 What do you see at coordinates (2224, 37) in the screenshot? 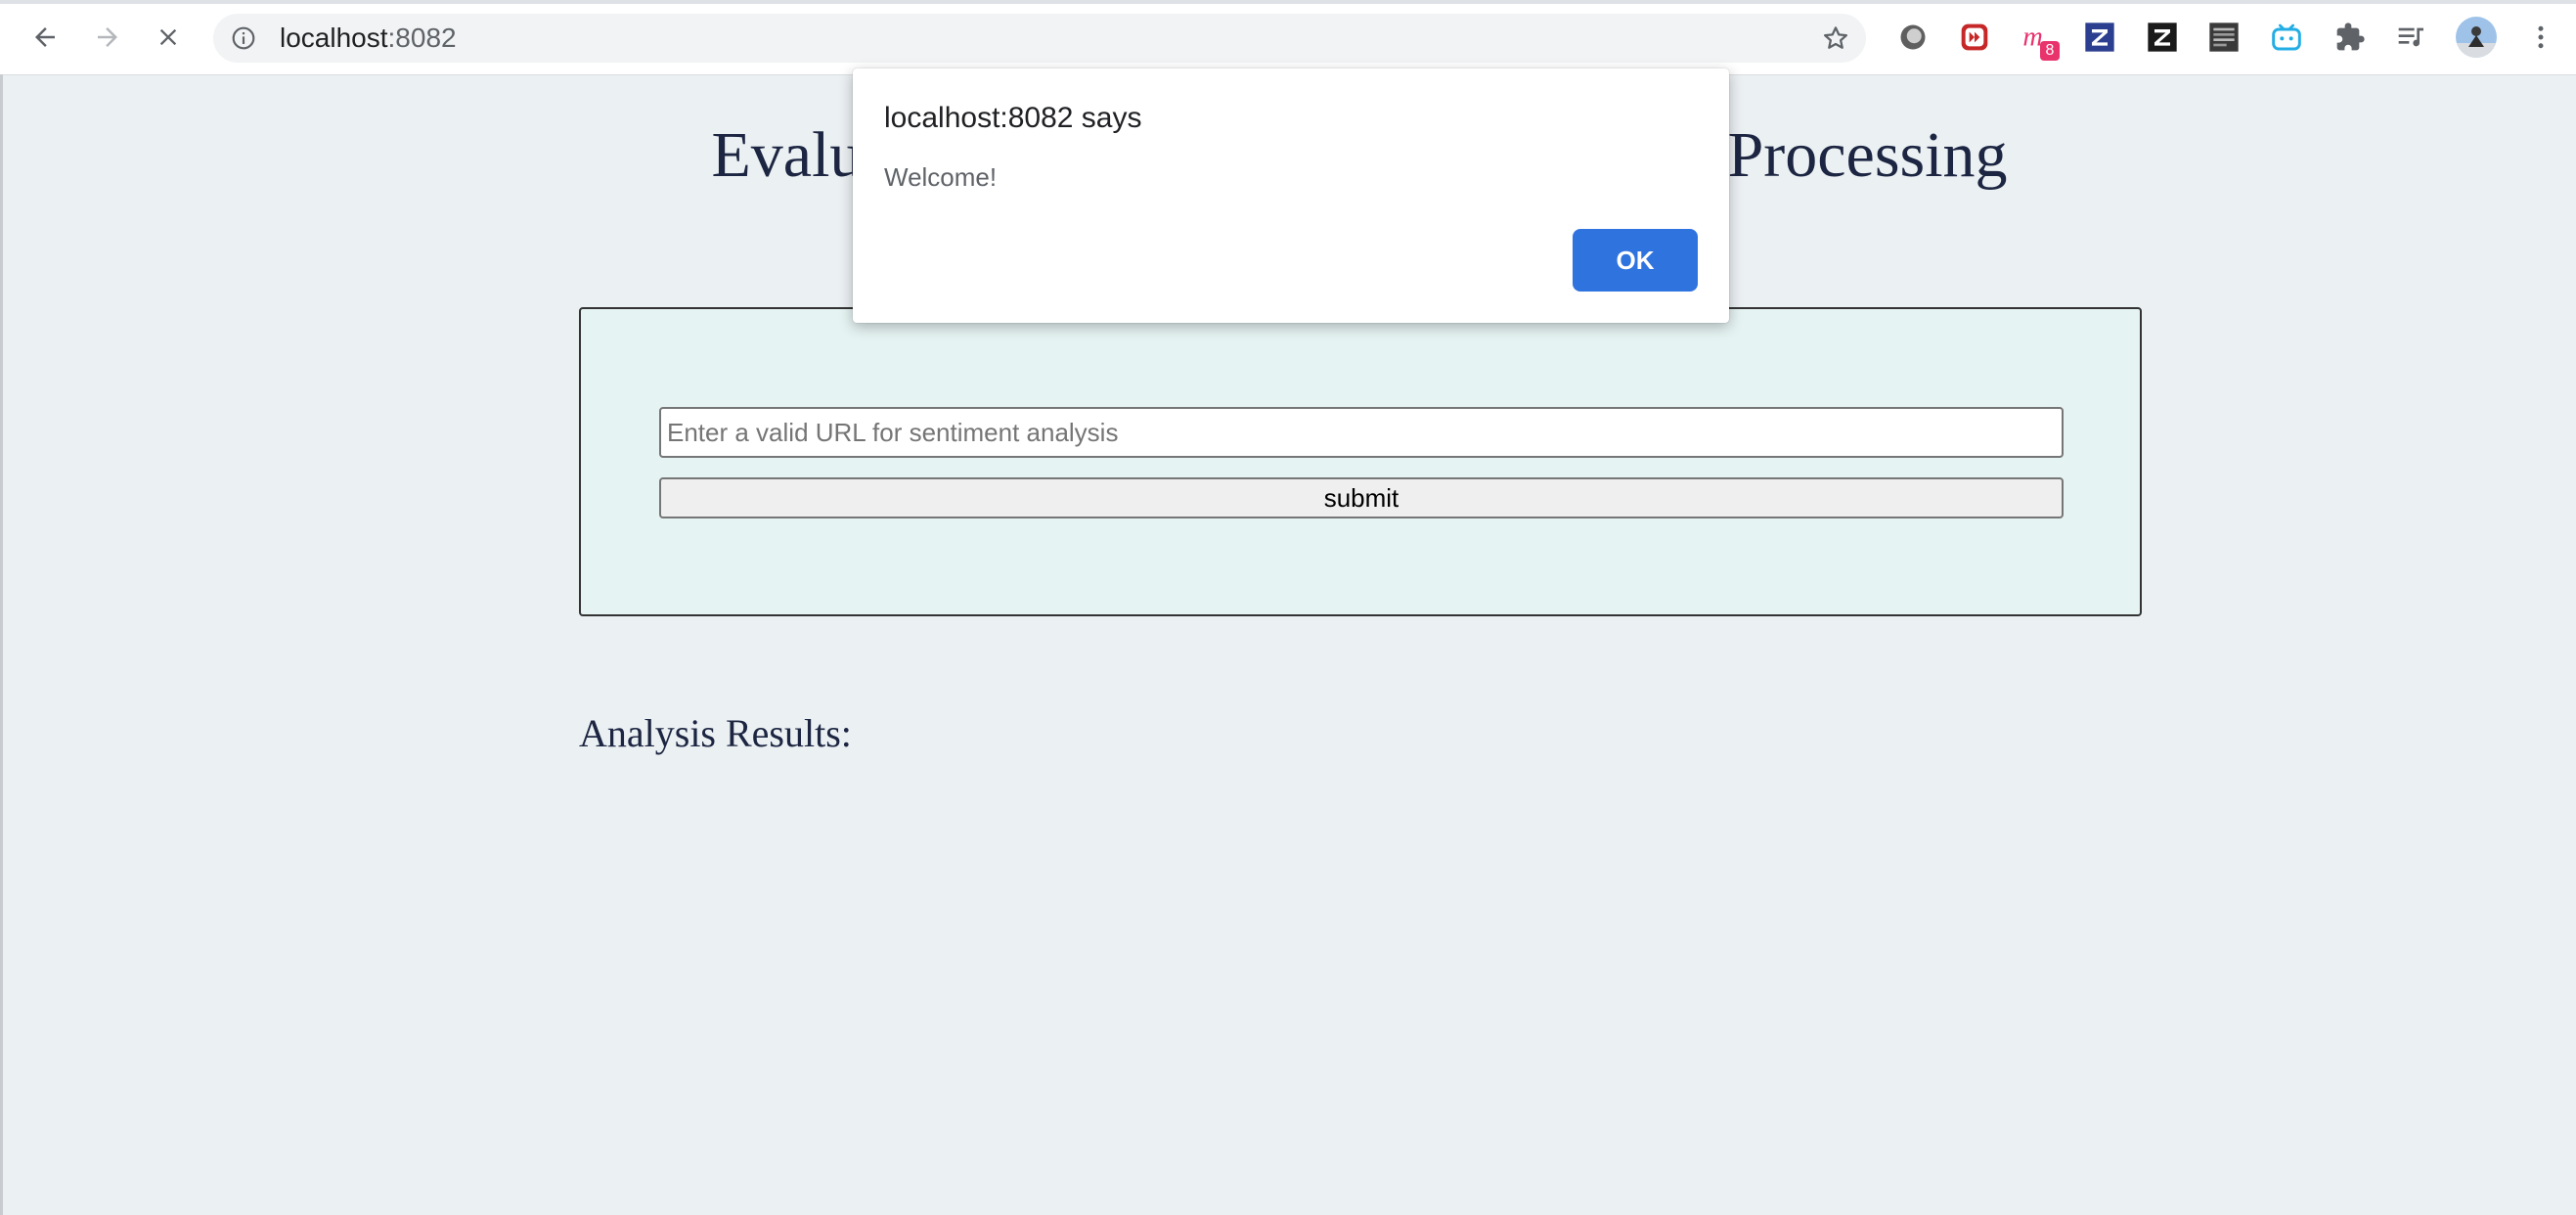
I see `ext-news-icon` at bounding box center [2224, 37].